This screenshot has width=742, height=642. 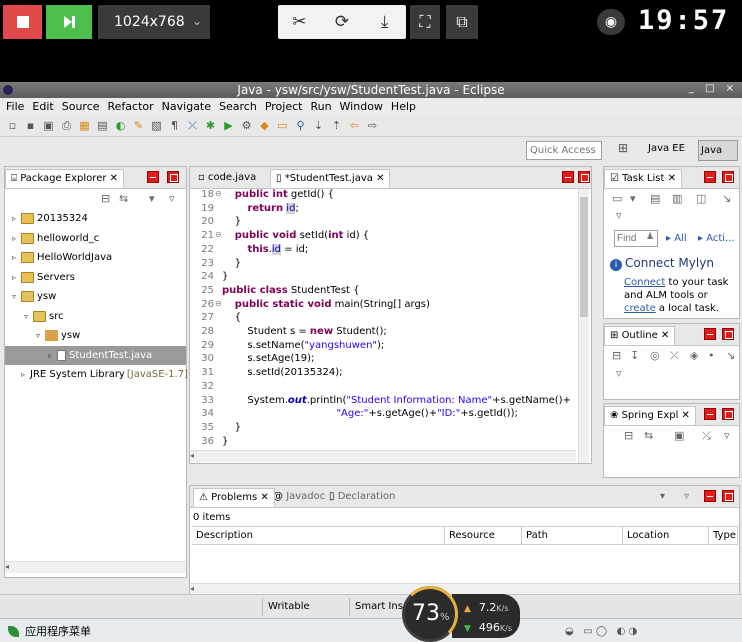 What do you see at coordinates (677, 198) in the screenshot?
I see `scheduled-icon: ▥` at bounding box center [677, 198].